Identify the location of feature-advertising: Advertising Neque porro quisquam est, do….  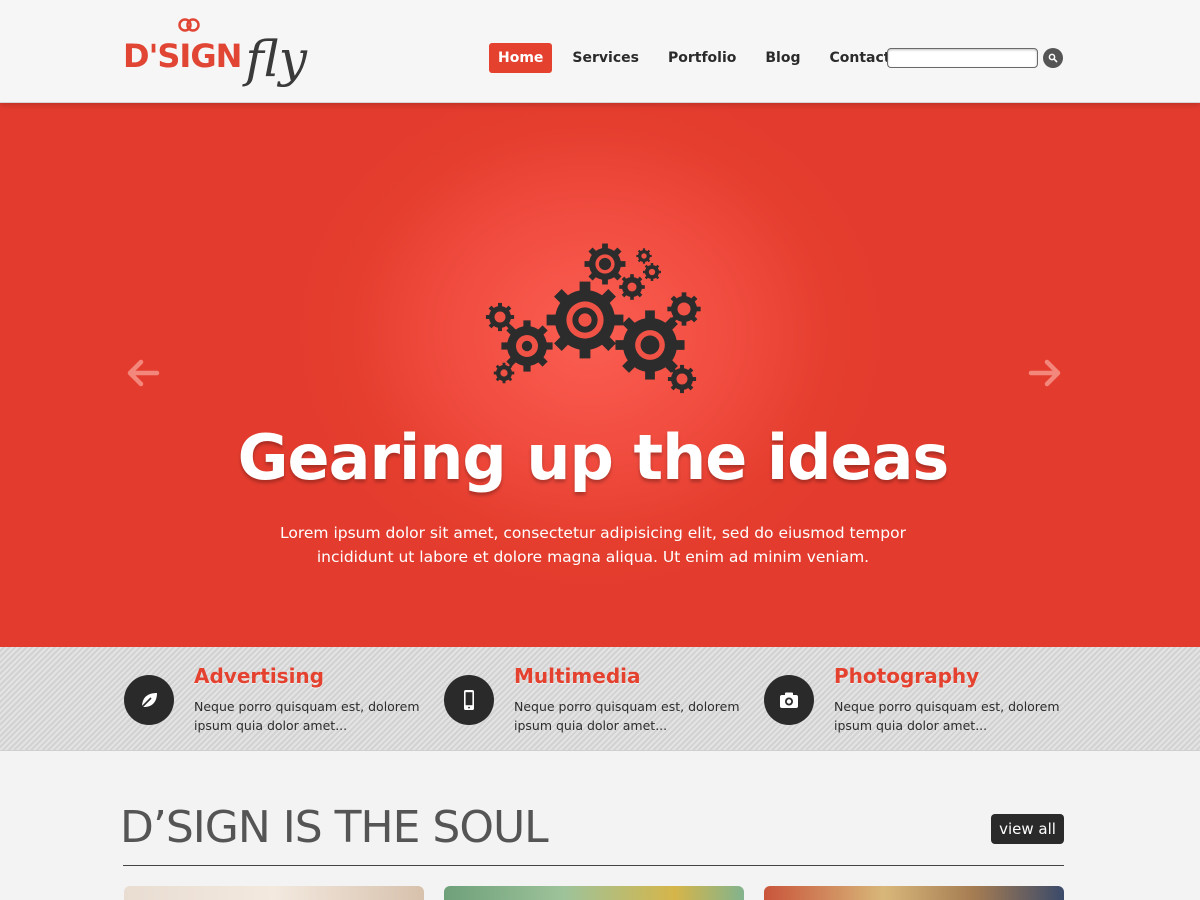
(274, 703).